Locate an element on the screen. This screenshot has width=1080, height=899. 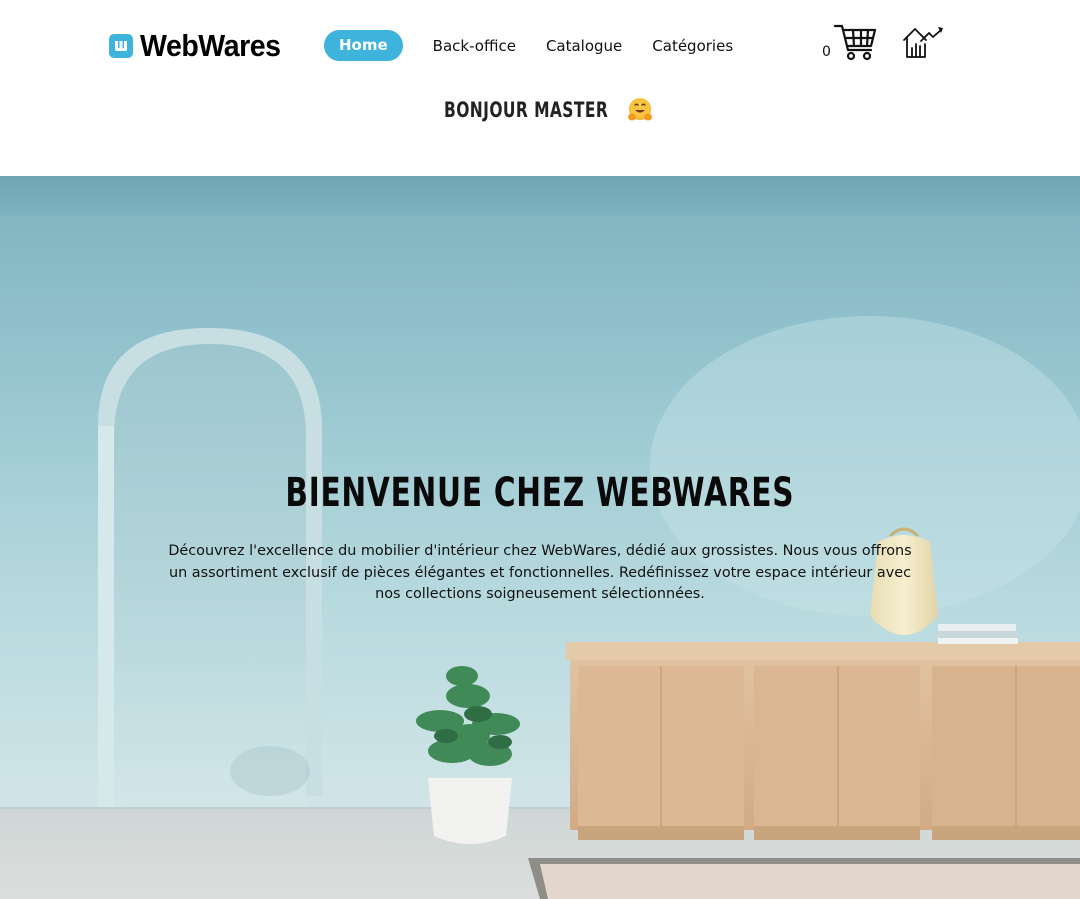
brand-name: WebWares is located at coordinates (210, 45).